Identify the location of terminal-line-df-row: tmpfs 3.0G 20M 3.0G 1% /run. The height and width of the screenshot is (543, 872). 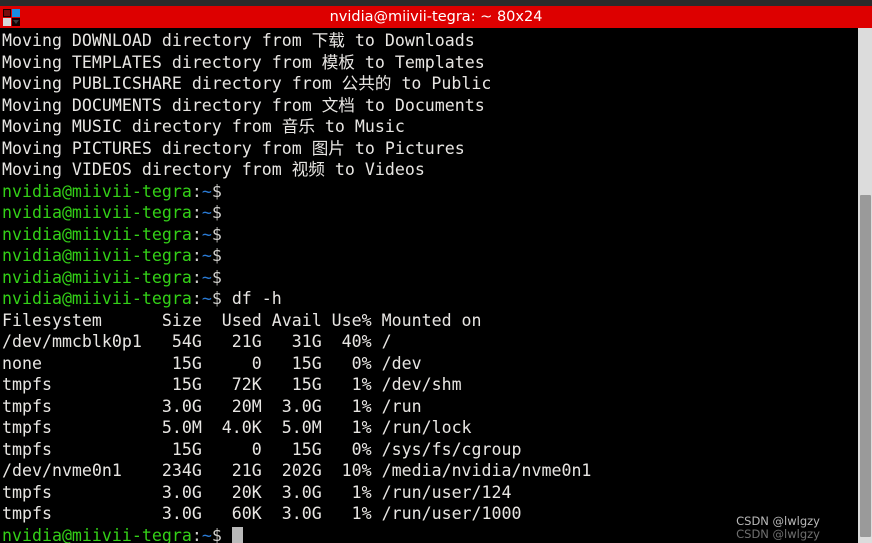
(429, 407).